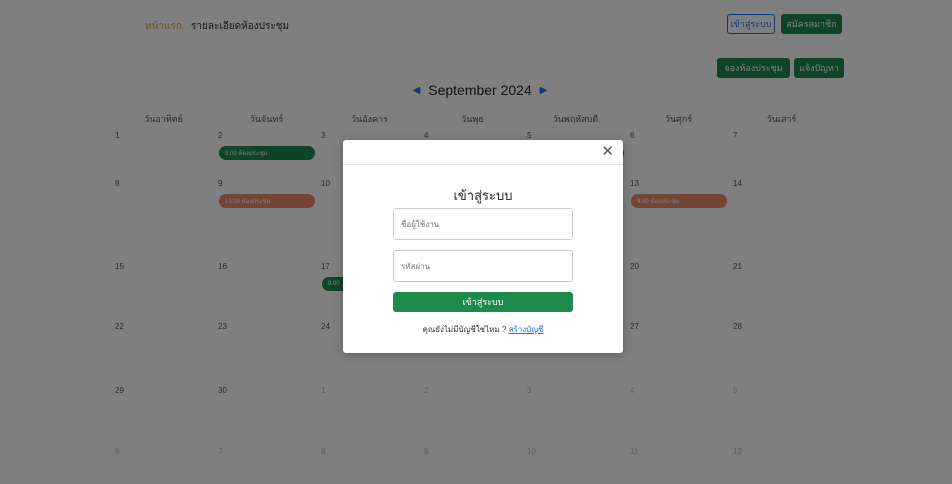 This screenshot has height=484, width=952. I want to click on signup-row: คุณยังไม่มีบัญชีใช่ไหม ? สร้างบัญชี, so click(483, 329).